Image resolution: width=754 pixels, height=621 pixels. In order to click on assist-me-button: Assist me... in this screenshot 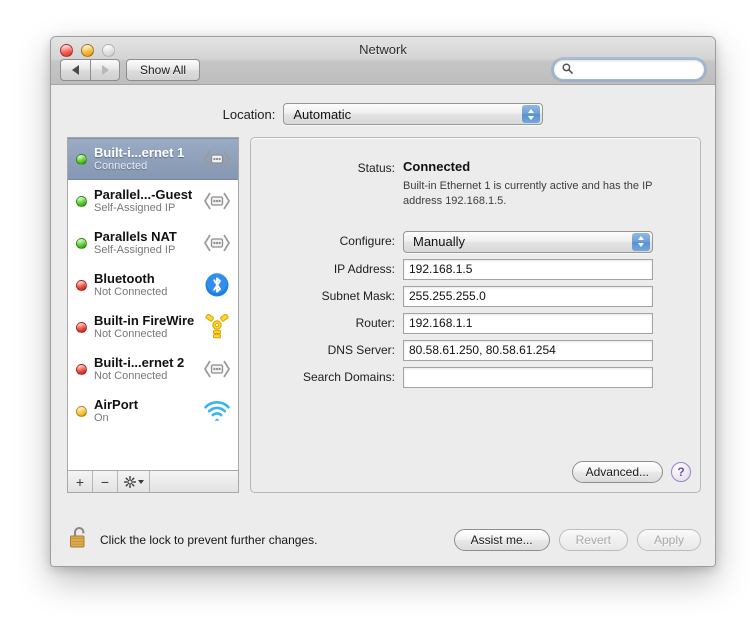, I will do `click(501, 540)`.